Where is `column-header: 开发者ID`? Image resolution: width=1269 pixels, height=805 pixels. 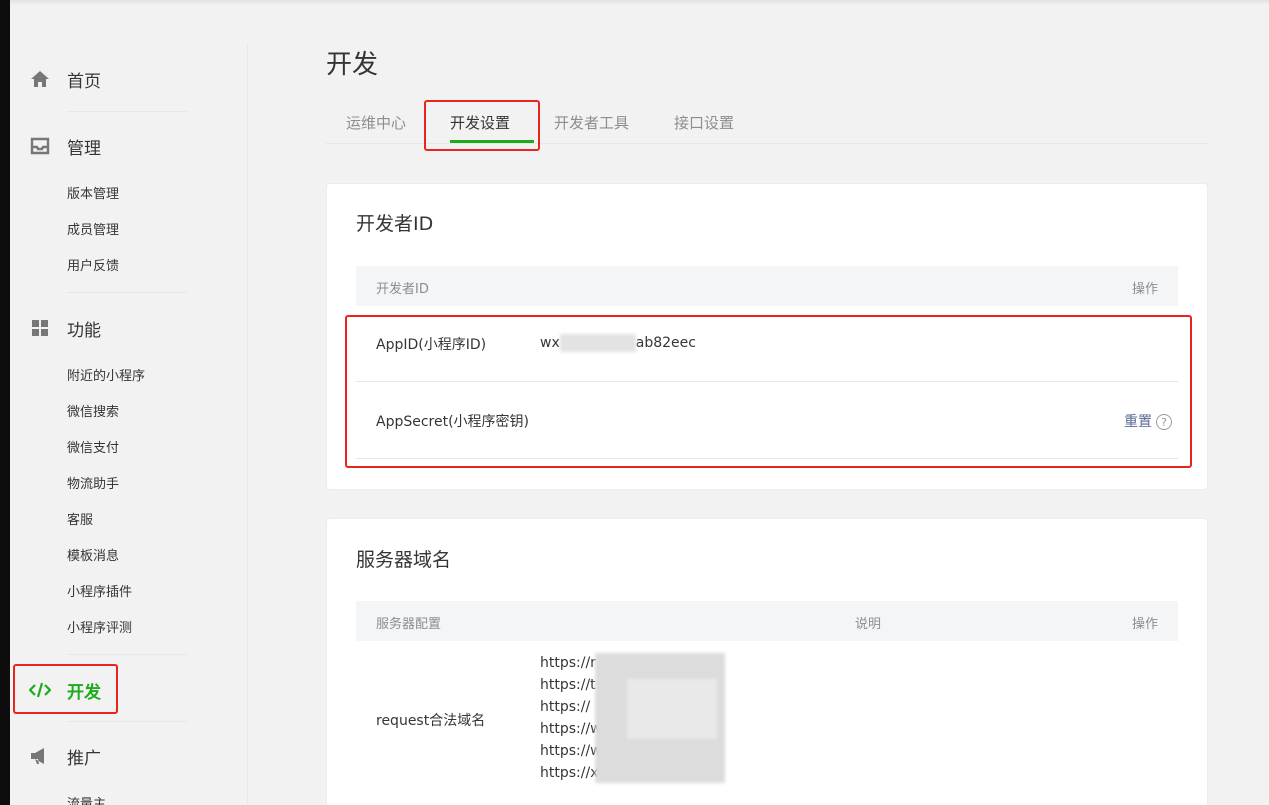
column-header: 开发者ID is located at coordinates (402, 289).